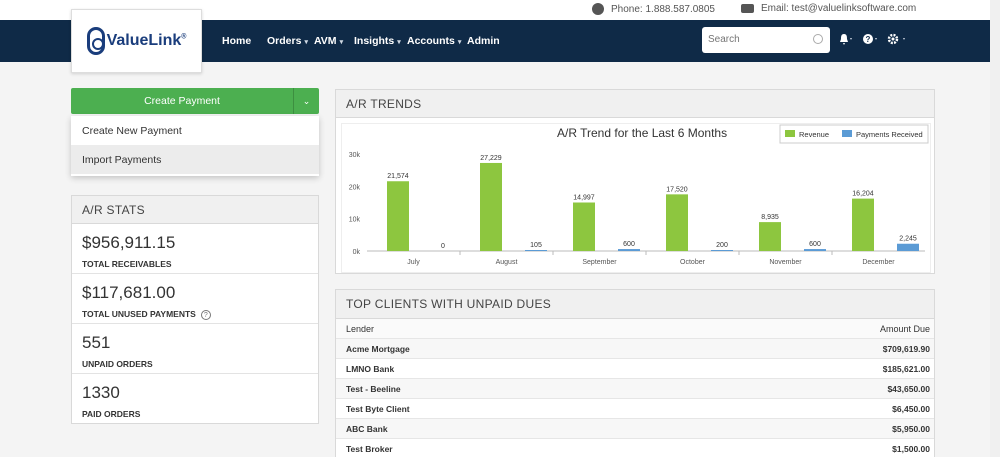 The image size is (1000, 457). I want to click on top-clients-title: TOP CLIENTS WITH UNPAID DUES, so click(635, 304).